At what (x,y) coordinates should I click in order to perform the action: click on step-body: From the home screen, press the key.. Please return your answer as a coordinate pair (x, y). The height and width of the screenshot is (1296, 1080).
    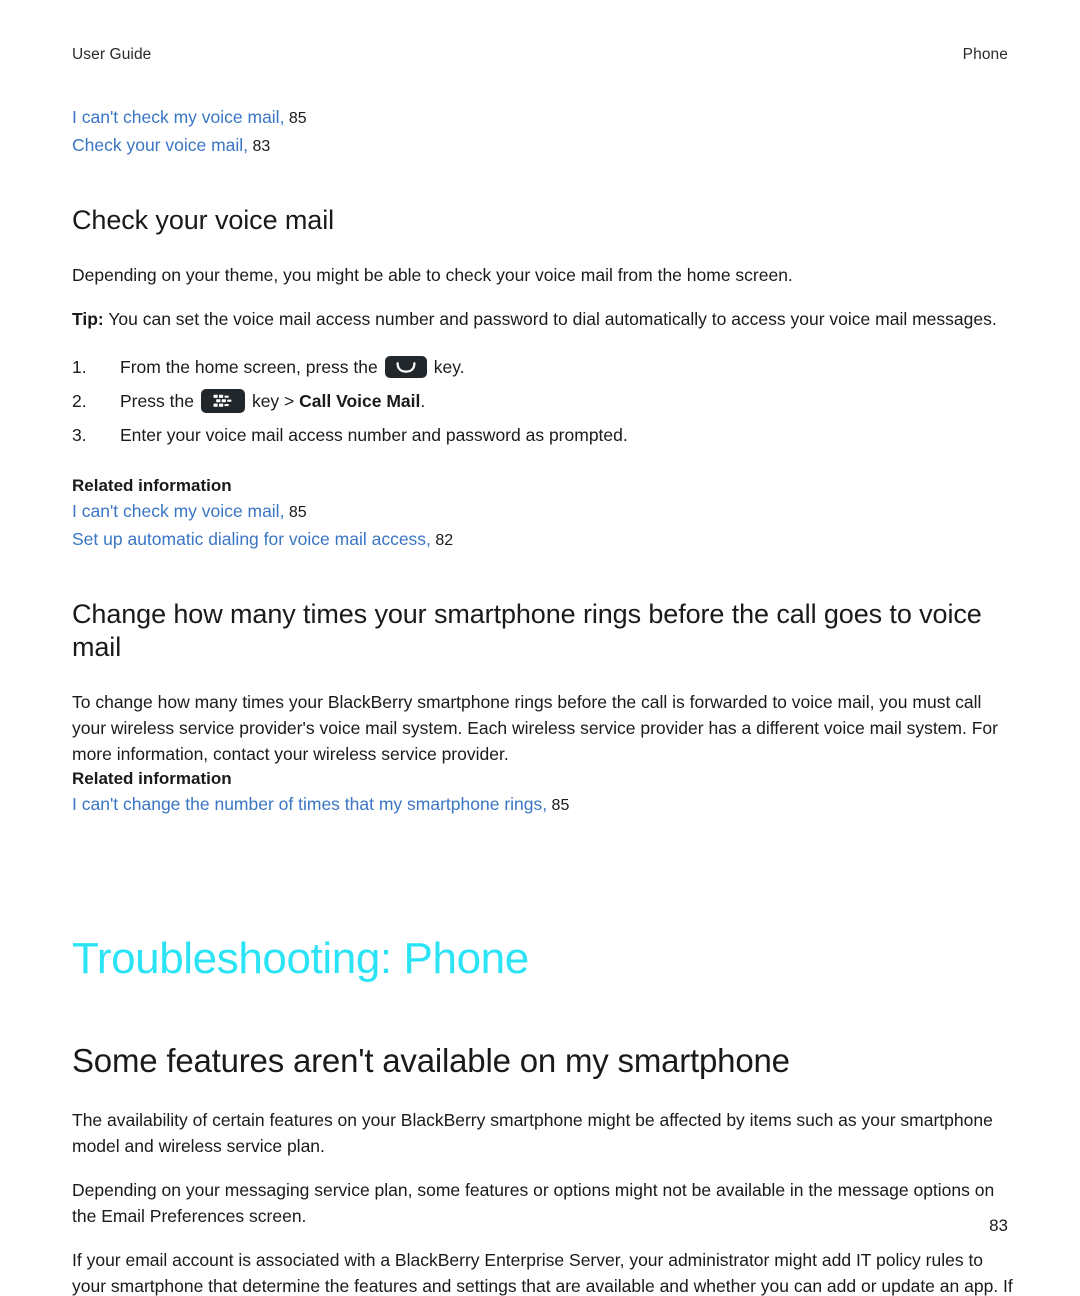
    Looking at the image, I should click on (292, 367).